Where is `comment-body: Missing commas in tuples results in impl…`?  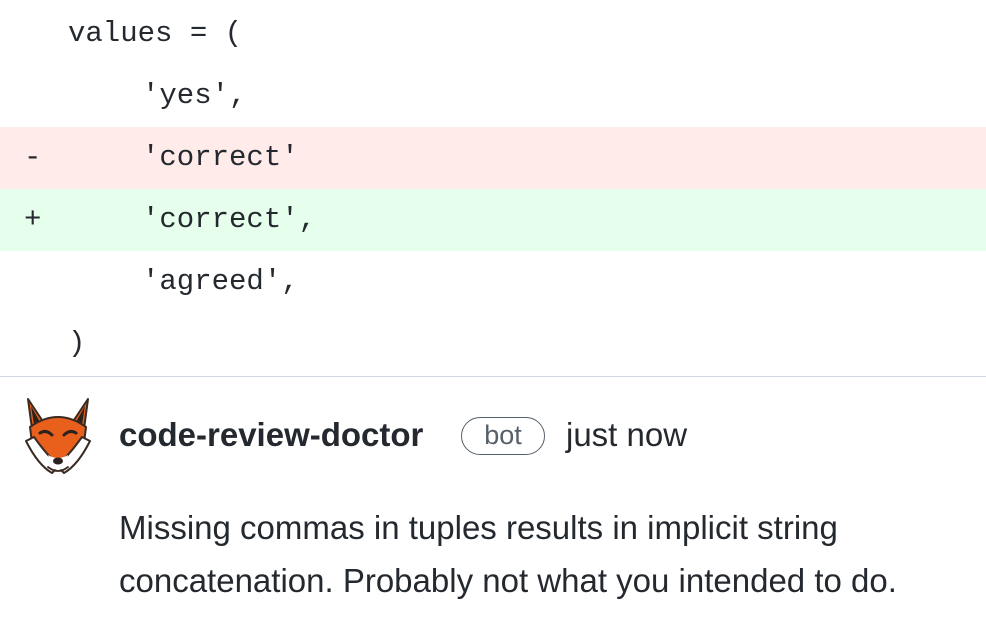 comment-body: Missing commas in tuples results in impl… is located at coordinates (508, 554).